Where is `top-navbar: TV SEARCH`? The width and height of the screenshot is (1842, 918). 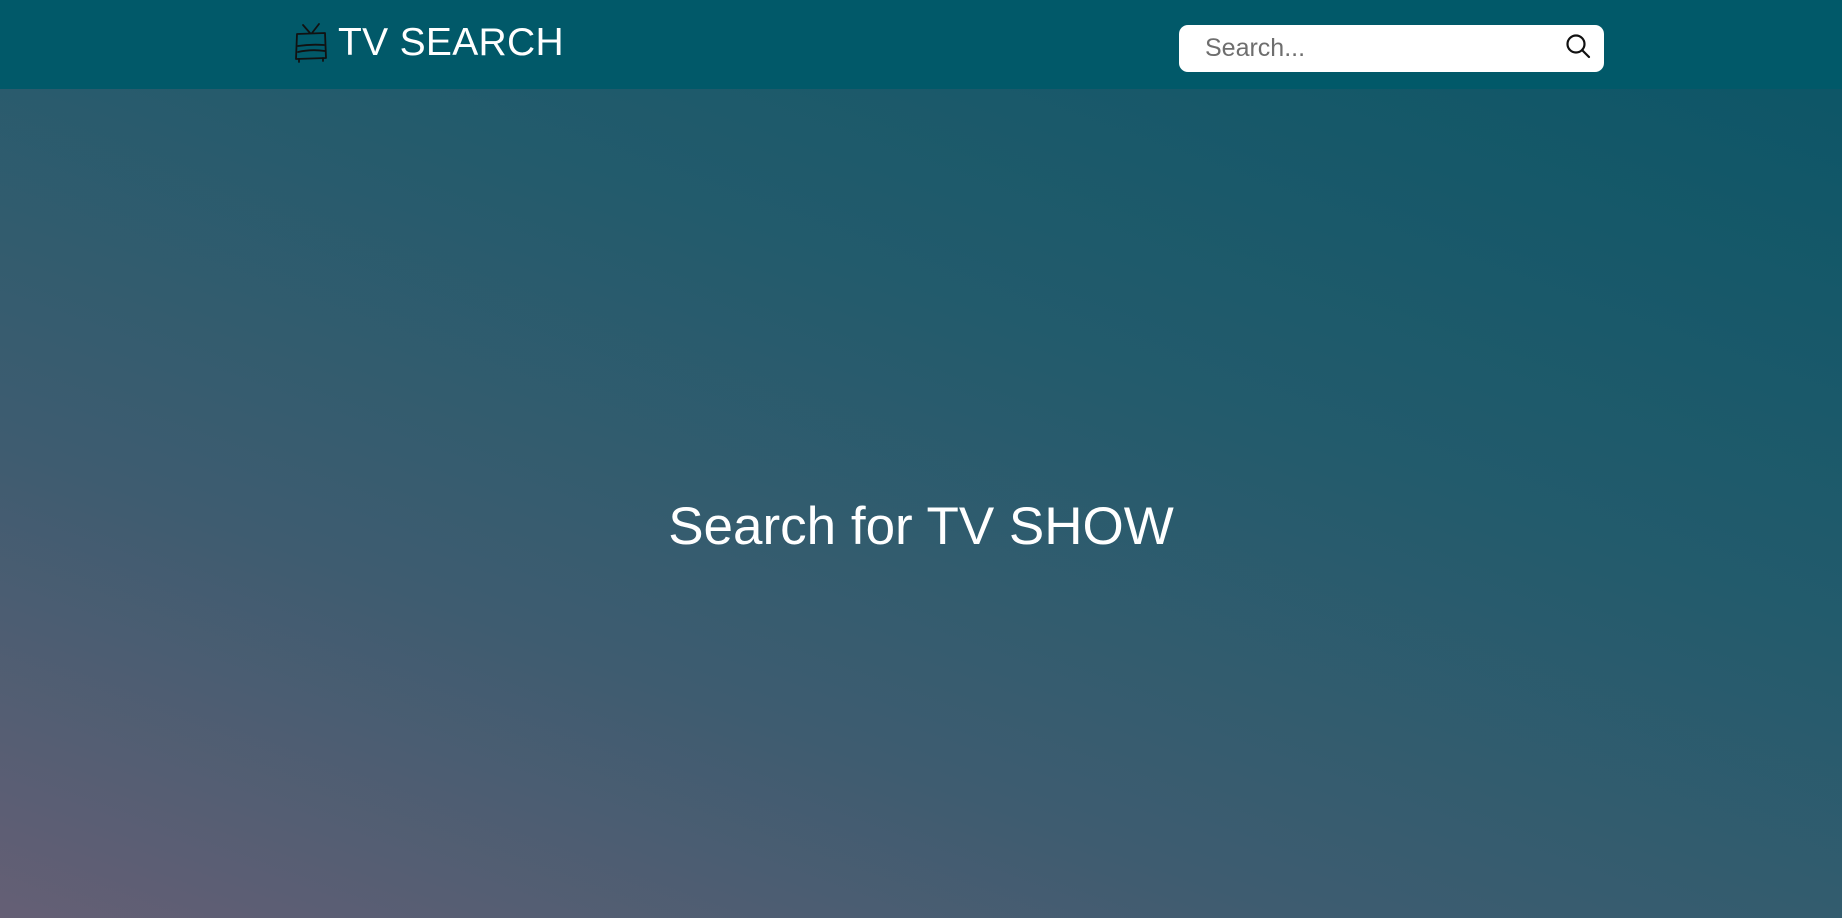 top-navbar: TV SEARCH is located at coordinates (921, 44).